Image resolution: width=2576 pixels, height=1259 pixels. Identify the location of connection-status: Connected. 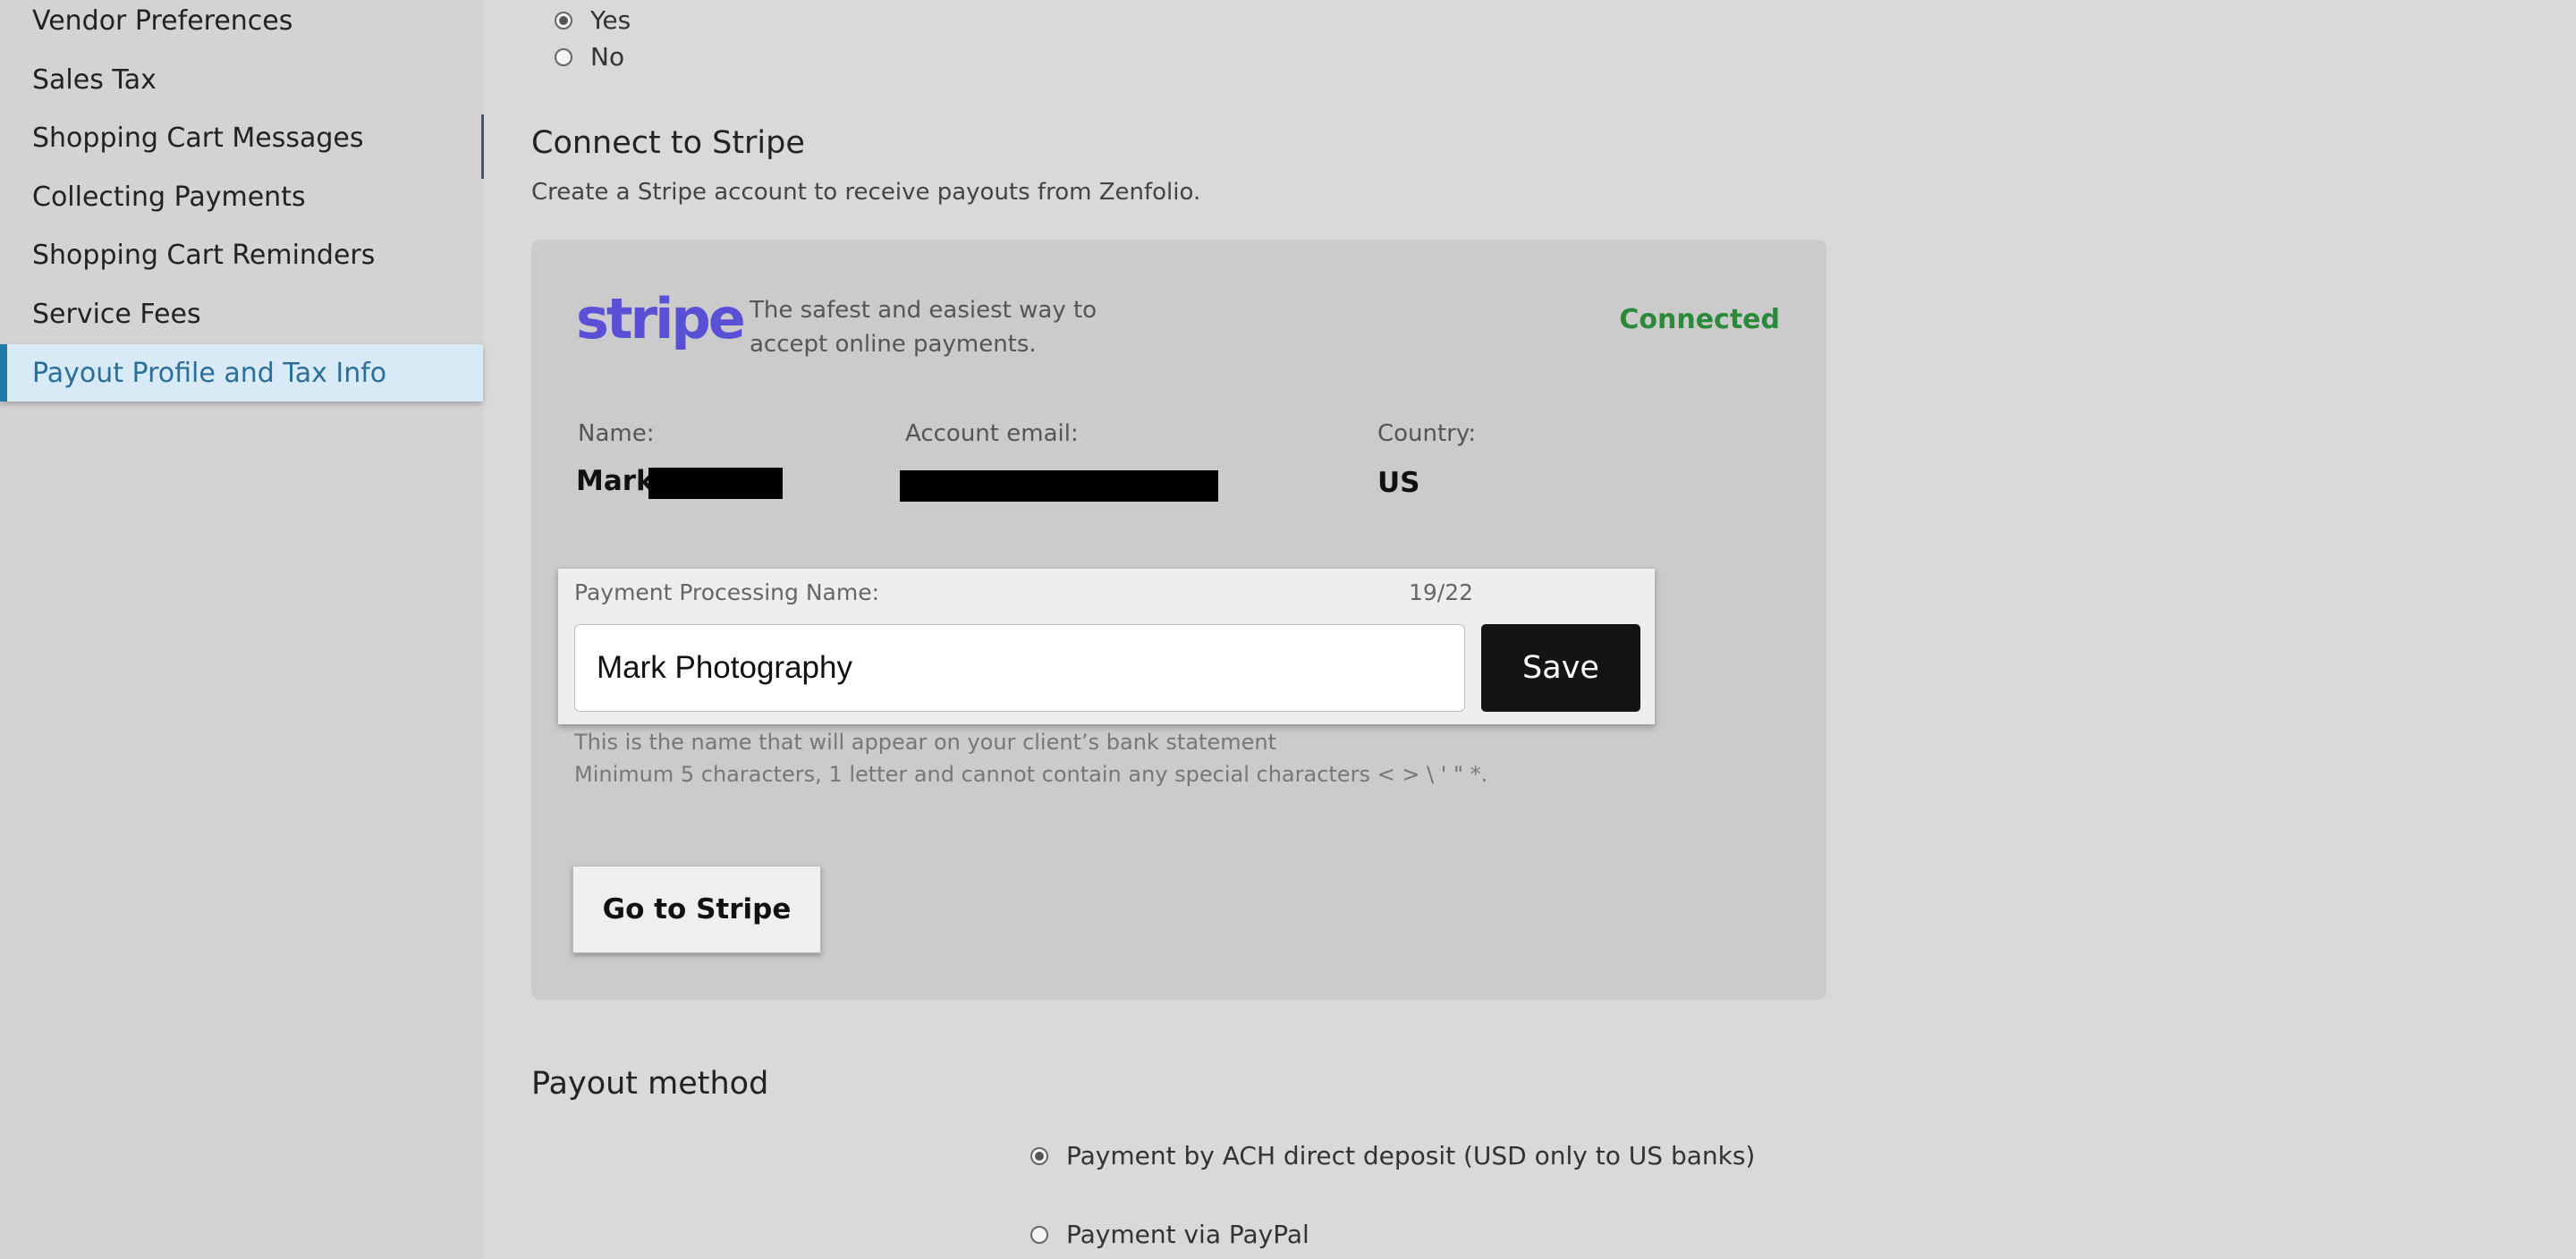
(1699, 319).